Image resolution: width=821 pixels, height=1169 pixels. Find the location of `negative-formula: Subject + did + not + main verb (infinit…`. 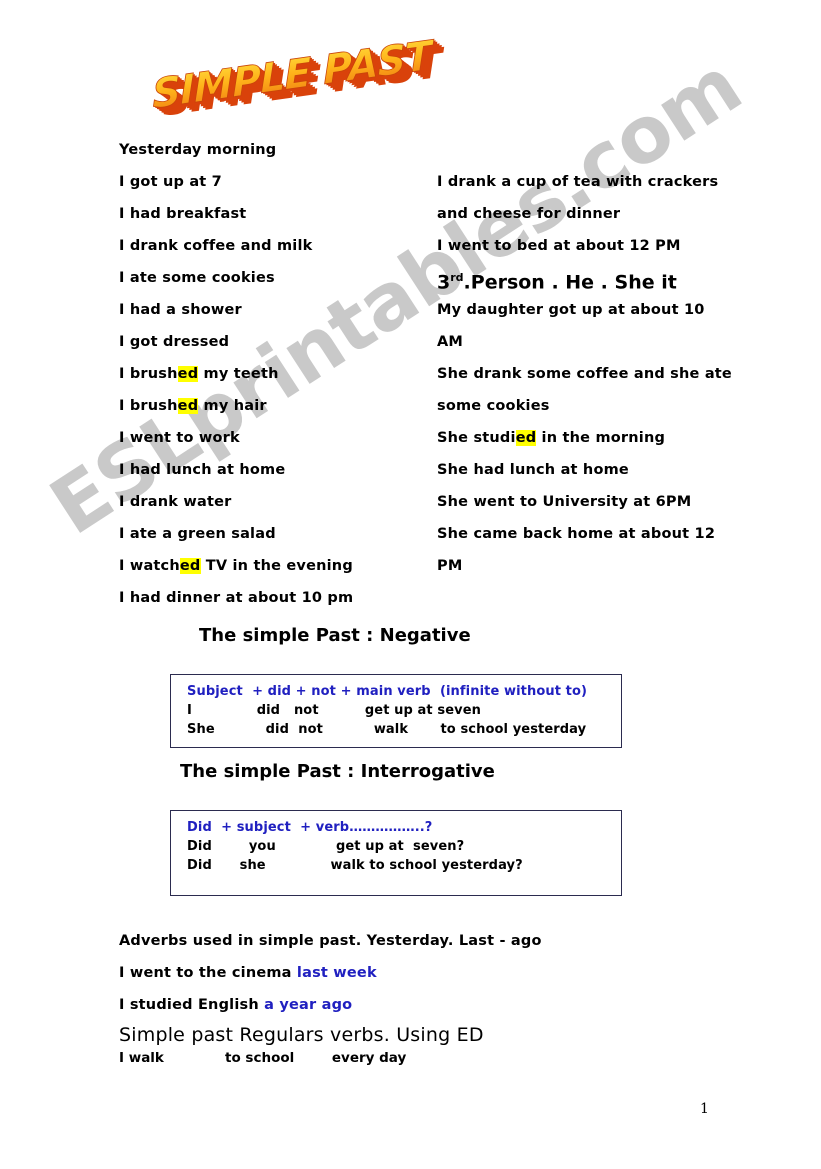

negative-formula: Subject + did + not + main verb (infinit… is located at coordinates (387, 691).